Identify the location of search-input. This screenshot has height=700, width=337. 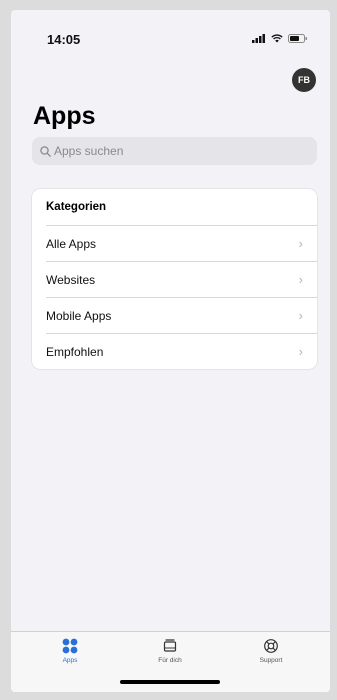
(173, 151).